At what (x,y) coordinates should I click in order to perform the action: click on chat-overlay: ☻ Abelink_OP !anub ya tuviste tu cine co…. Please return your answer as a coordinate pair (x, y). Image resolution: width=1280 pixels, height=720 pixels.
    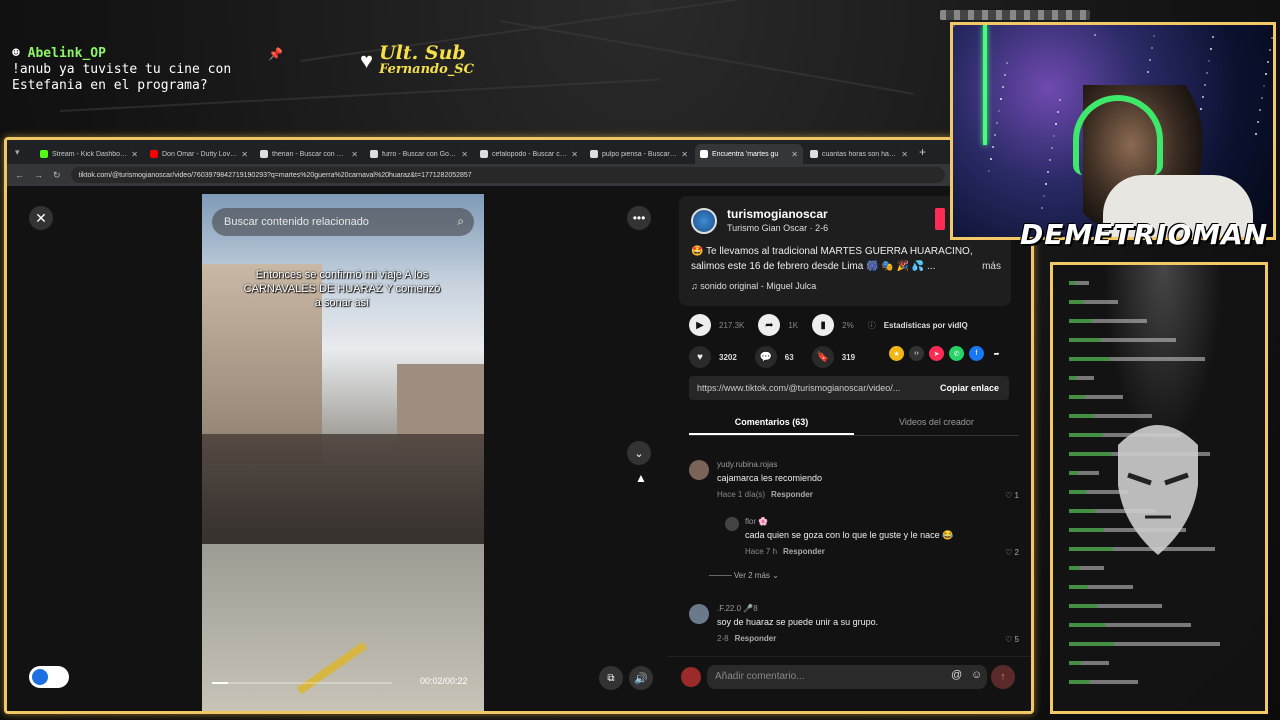
    Looking at the image, I should click on (147, 70).